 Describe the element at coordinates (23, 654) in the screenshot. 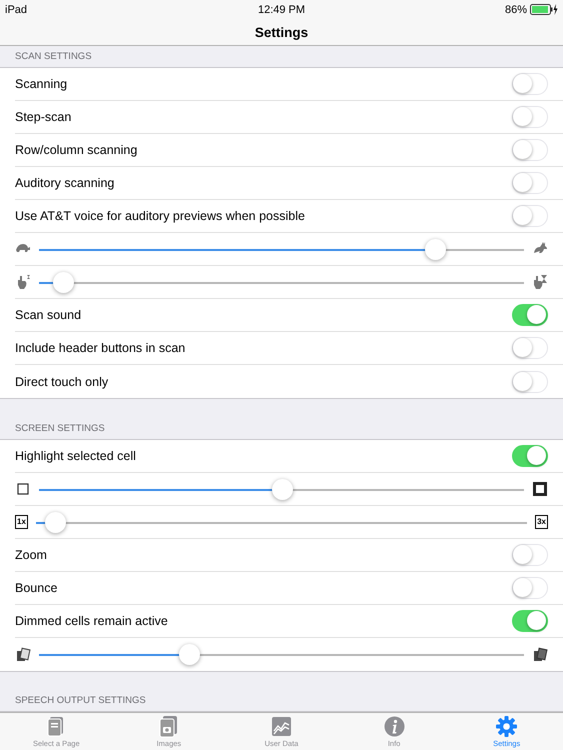

I see `cards-light-icon` at that location.